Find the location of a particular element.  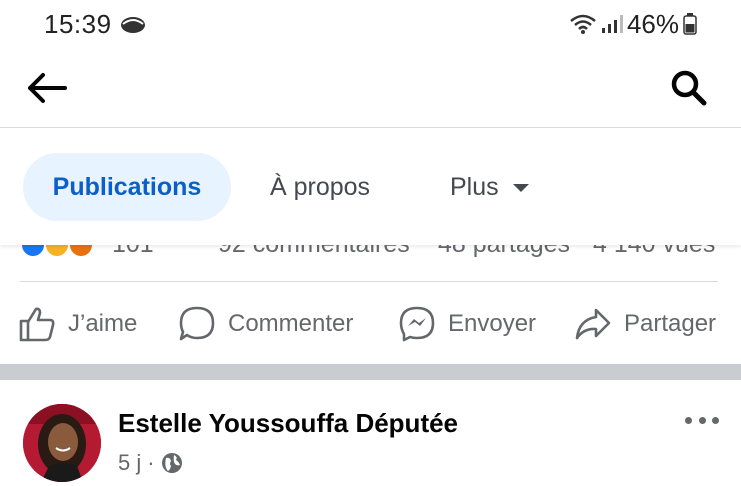

thumbs-up-icon is located at coordinates (37, 324).